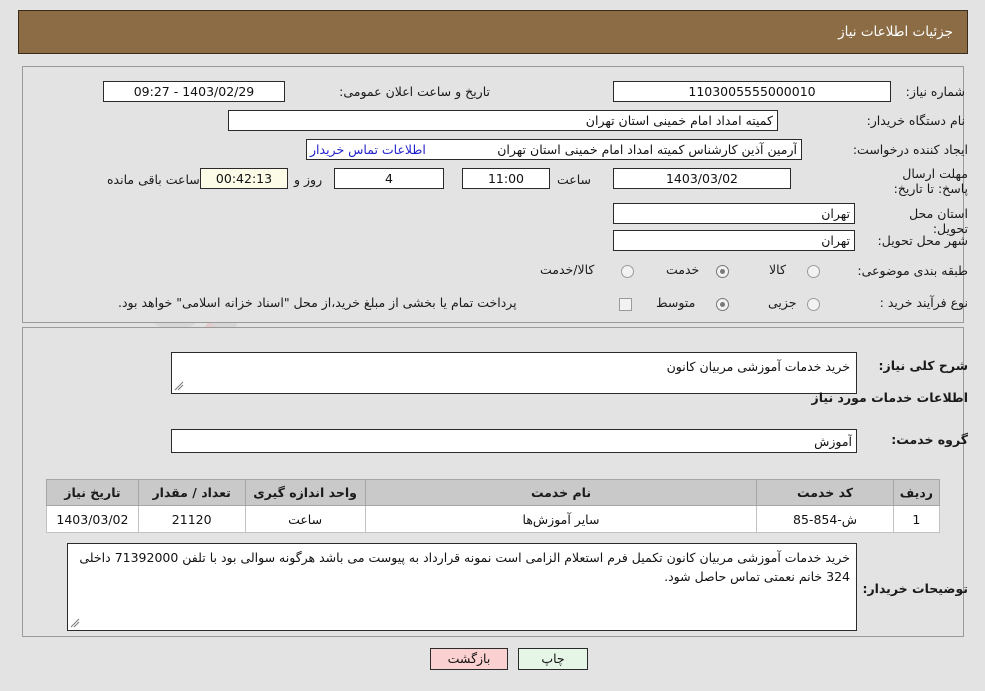 This screenshot has width=985, height=691. What do you see at coordinates (702, 178) in the screenshot?
I see `deadline-date-input` at bounding box center [702, 178].